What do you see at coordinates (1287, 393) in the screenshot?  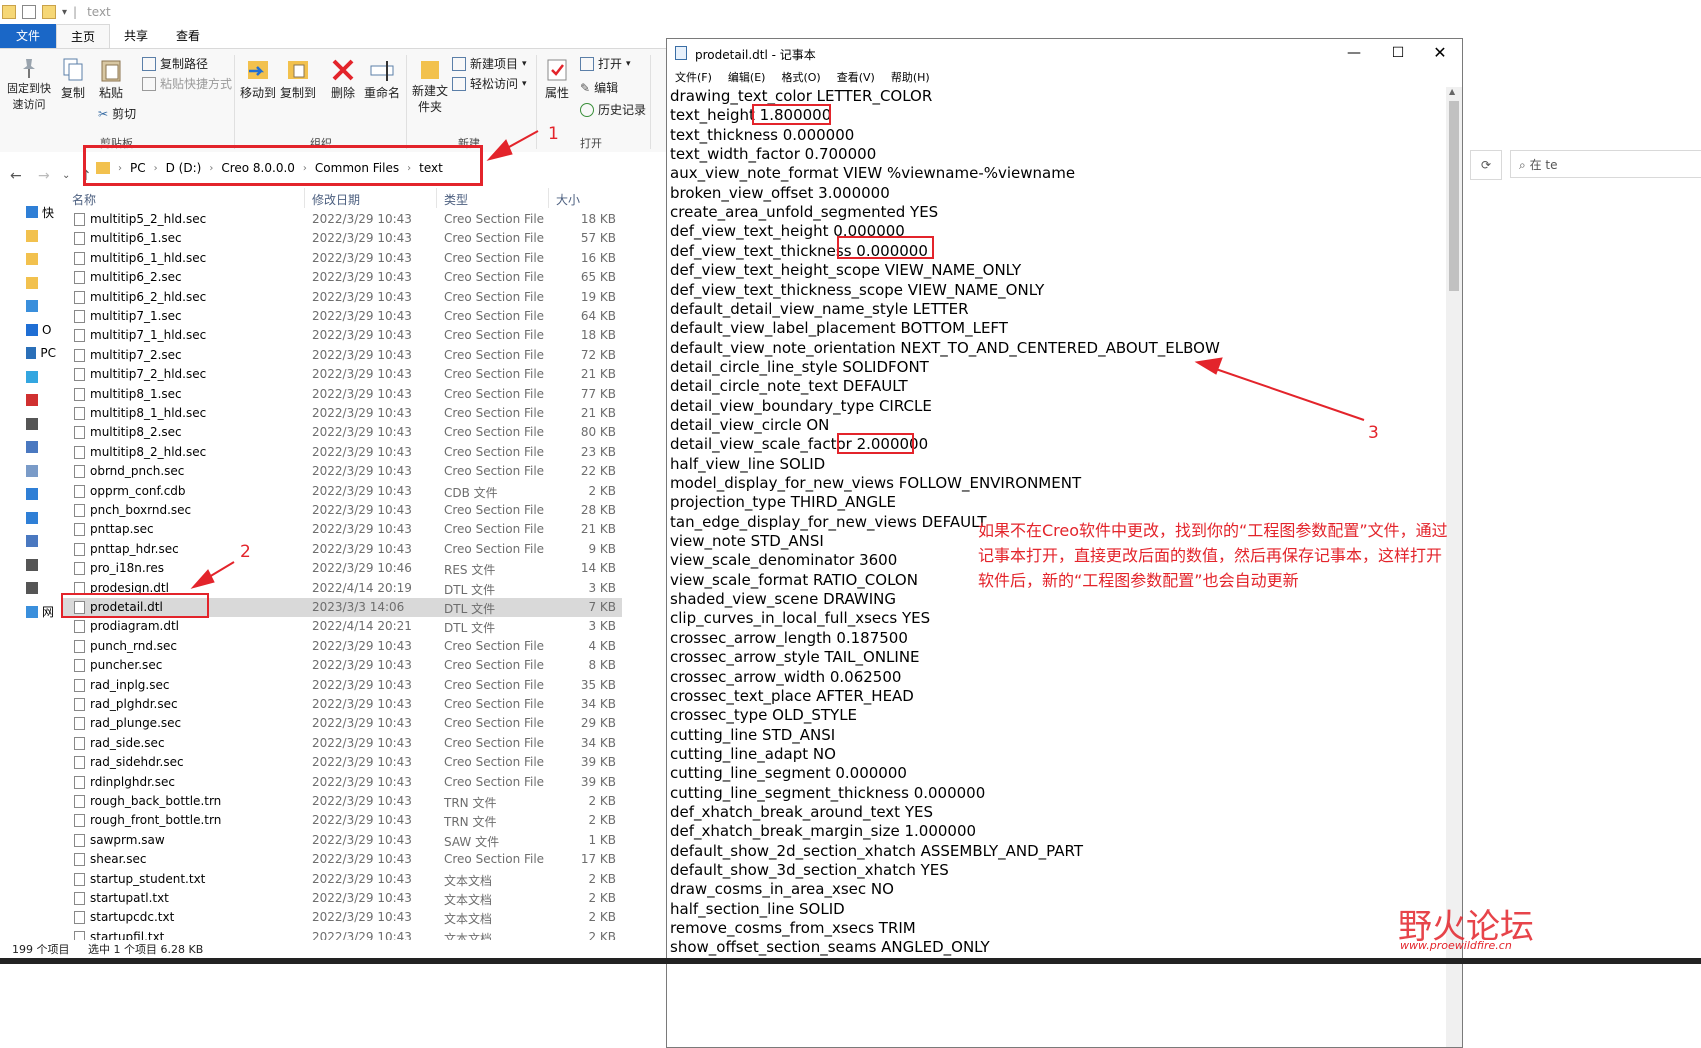 I see `arrow-3-shaft` at bounding box center [1287, 393].